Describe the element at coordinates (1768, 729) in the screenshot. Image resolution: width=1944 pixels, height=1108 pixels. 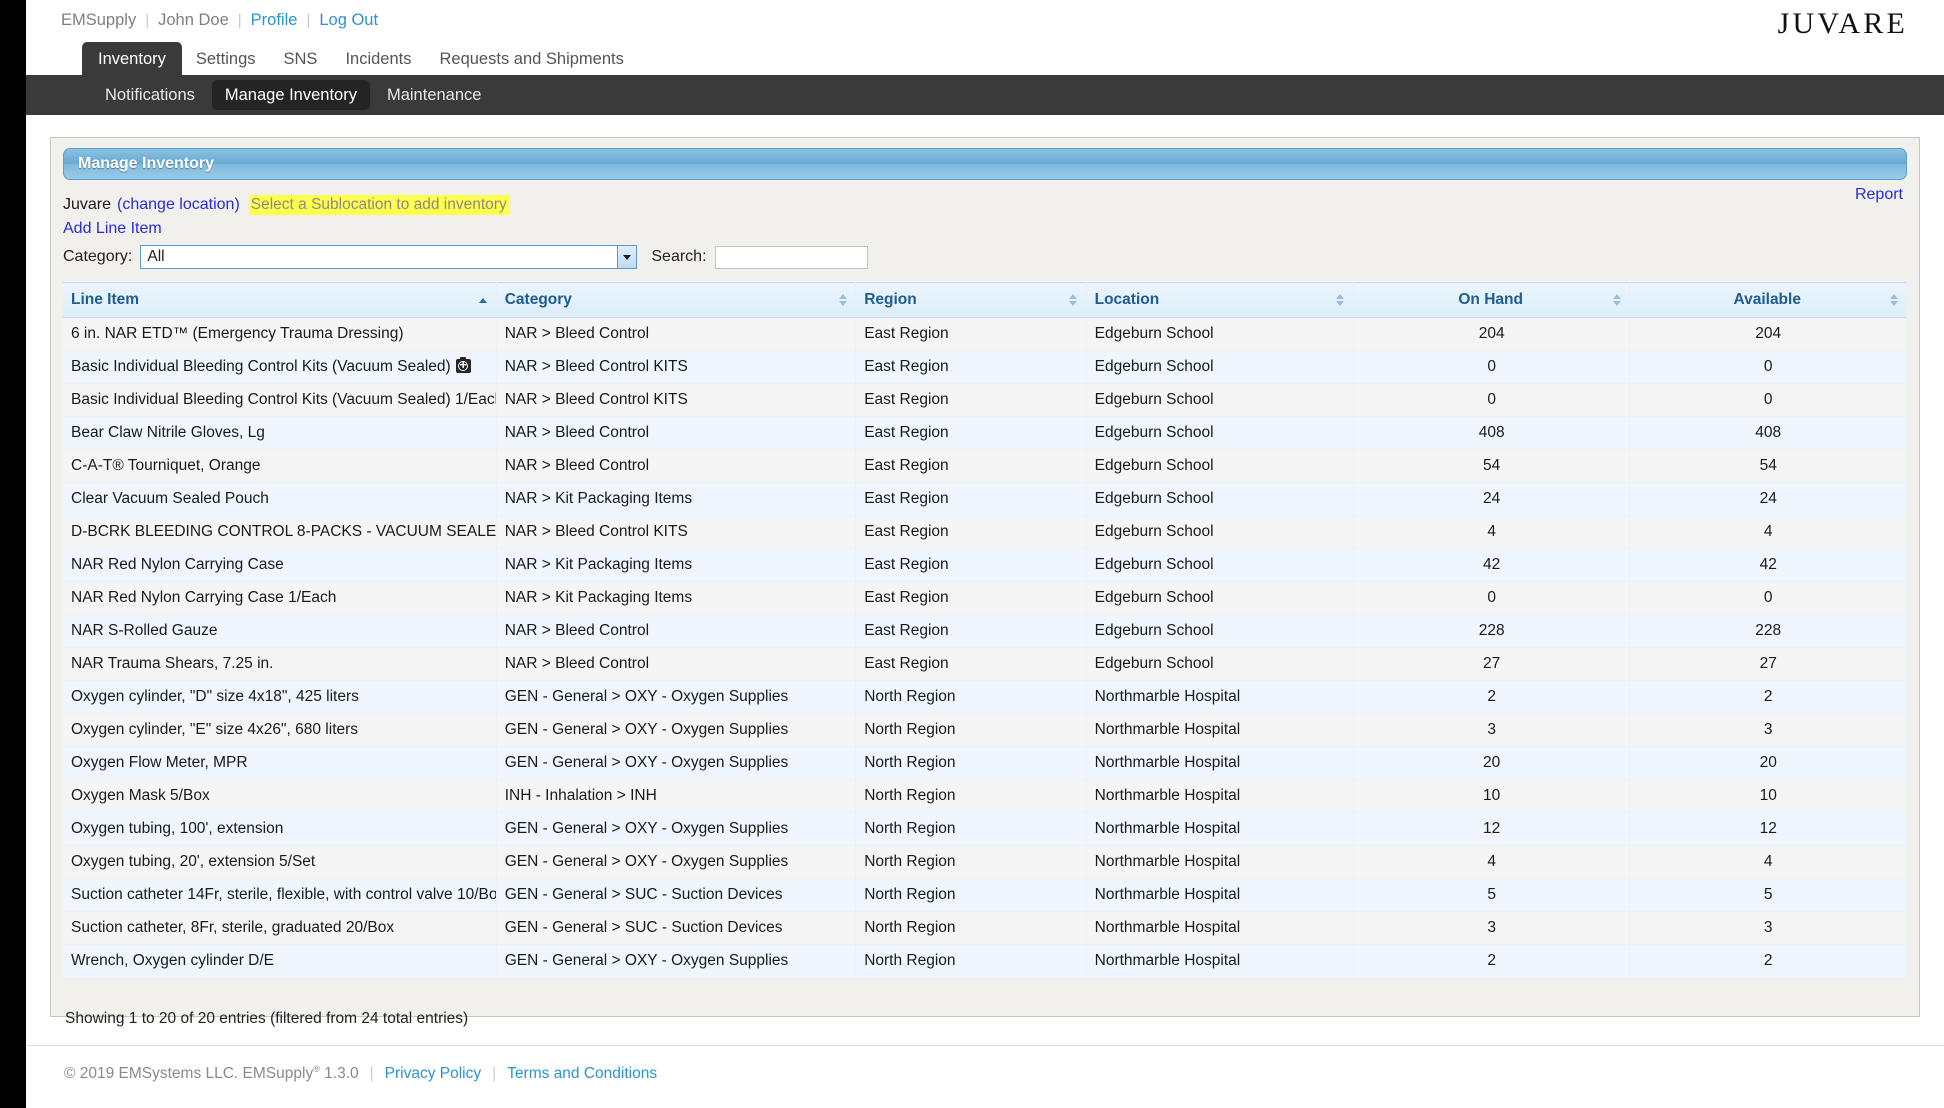
I see `available-cell-text: 3` at that location.